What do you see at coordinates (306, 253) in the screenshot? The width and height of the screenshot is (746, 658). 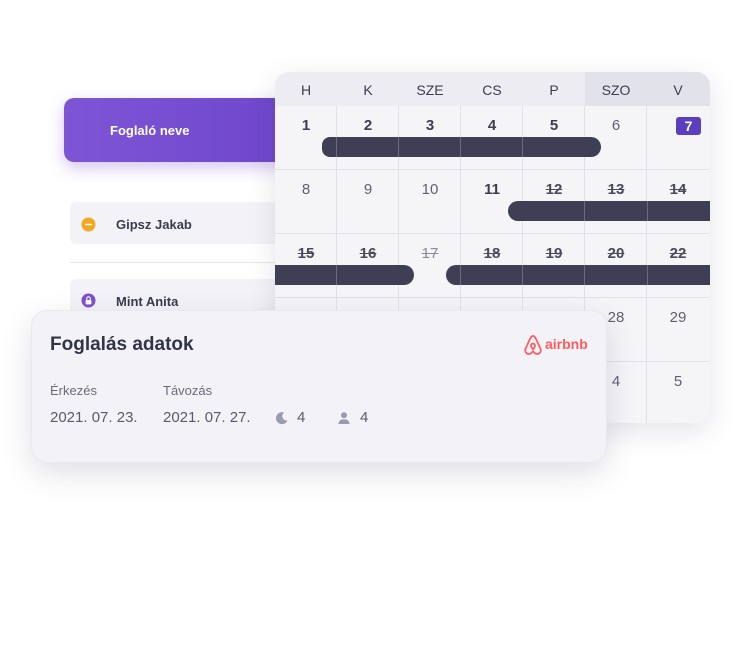 I see `calendar-day-number: 15` at bounding box center [306, 253].